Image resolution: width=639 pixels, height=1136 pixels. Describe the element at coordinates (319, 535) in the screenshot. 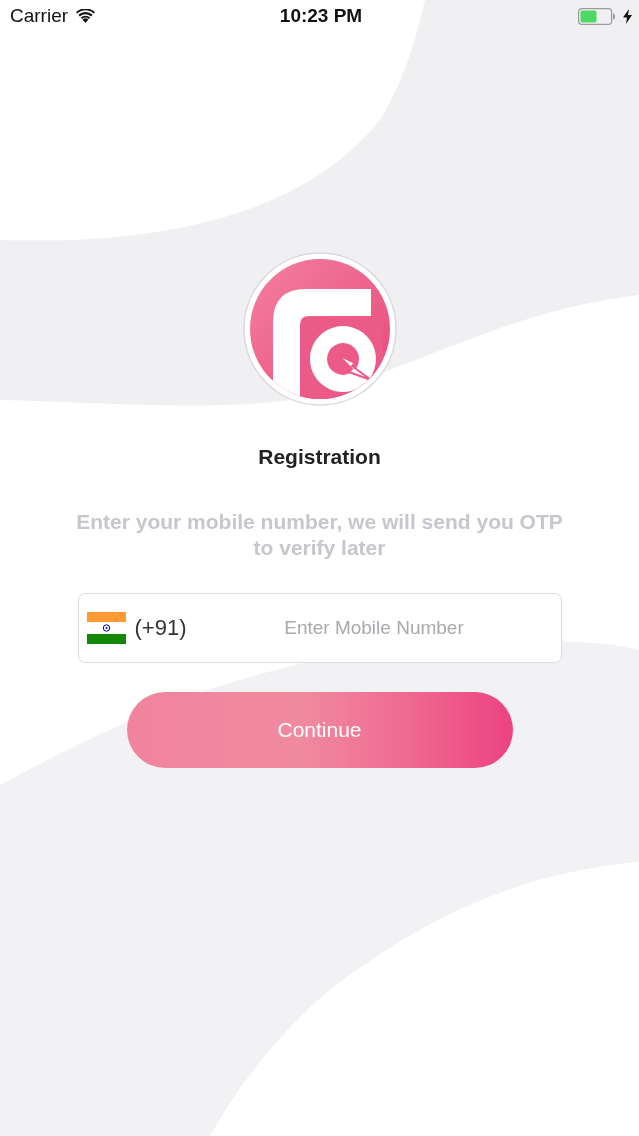

I see `instruction-text: Enter your mobile number, we will send you OTP to verify later` at that location.